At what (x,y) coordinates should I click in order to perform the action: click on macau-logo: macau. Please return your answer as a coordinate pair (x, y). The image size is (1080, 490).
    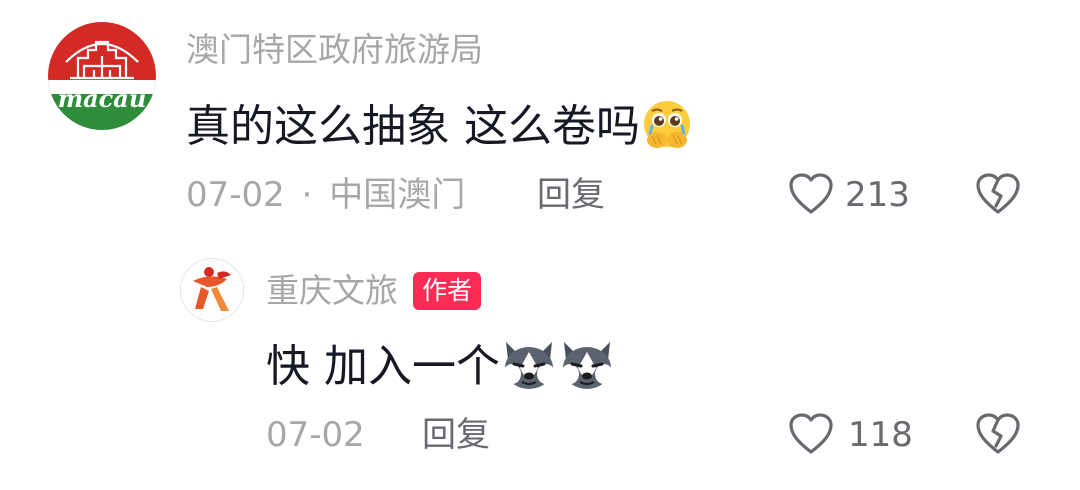
    Looking at the image, I should click on (102, 76).